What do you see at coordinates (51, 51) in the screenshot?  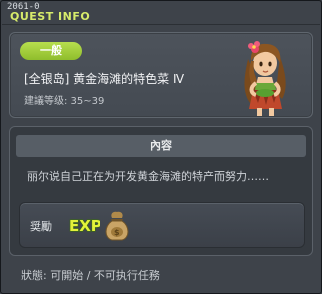 I see `category-badge: 一般` at bounding box center [51, 51].